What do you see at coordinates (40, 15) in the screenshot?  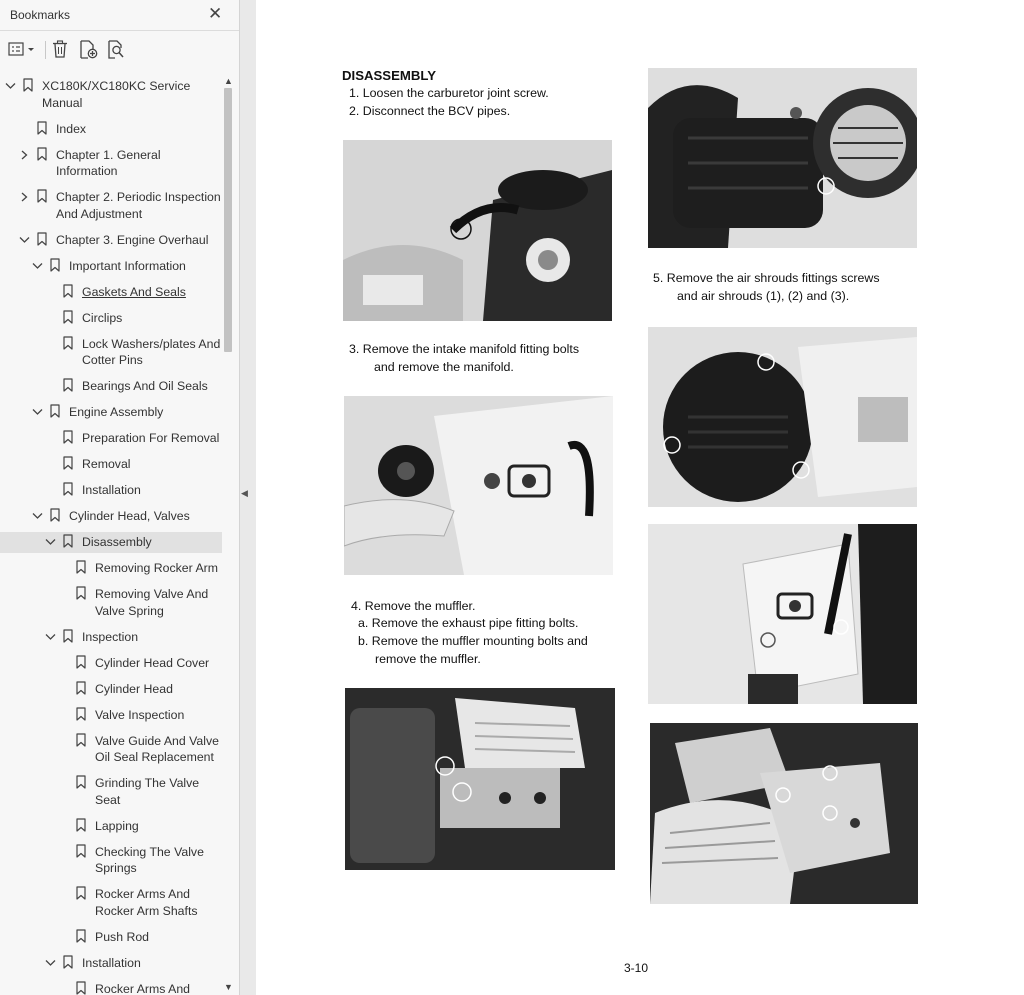 I see `bookmarks-panel-title: Bookmarks` at bounding box center [40, 15].